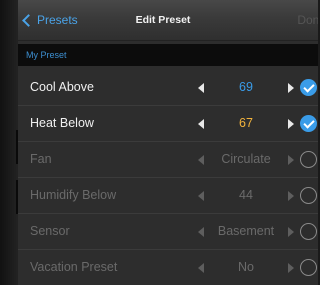  What do you see at coordinates (9, 142) in the screenshot?
I see `left-edge` at bounding box center [9, 142].